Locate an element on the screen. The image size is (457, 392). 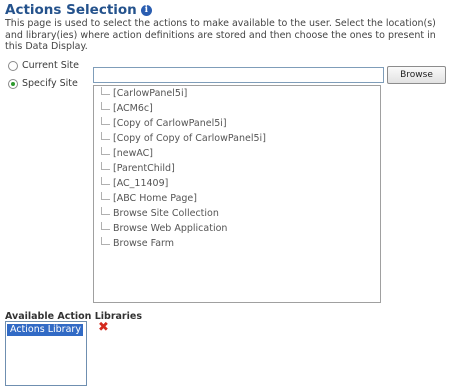
page-header: Actions Selection i is located at coordinates (78, 10).